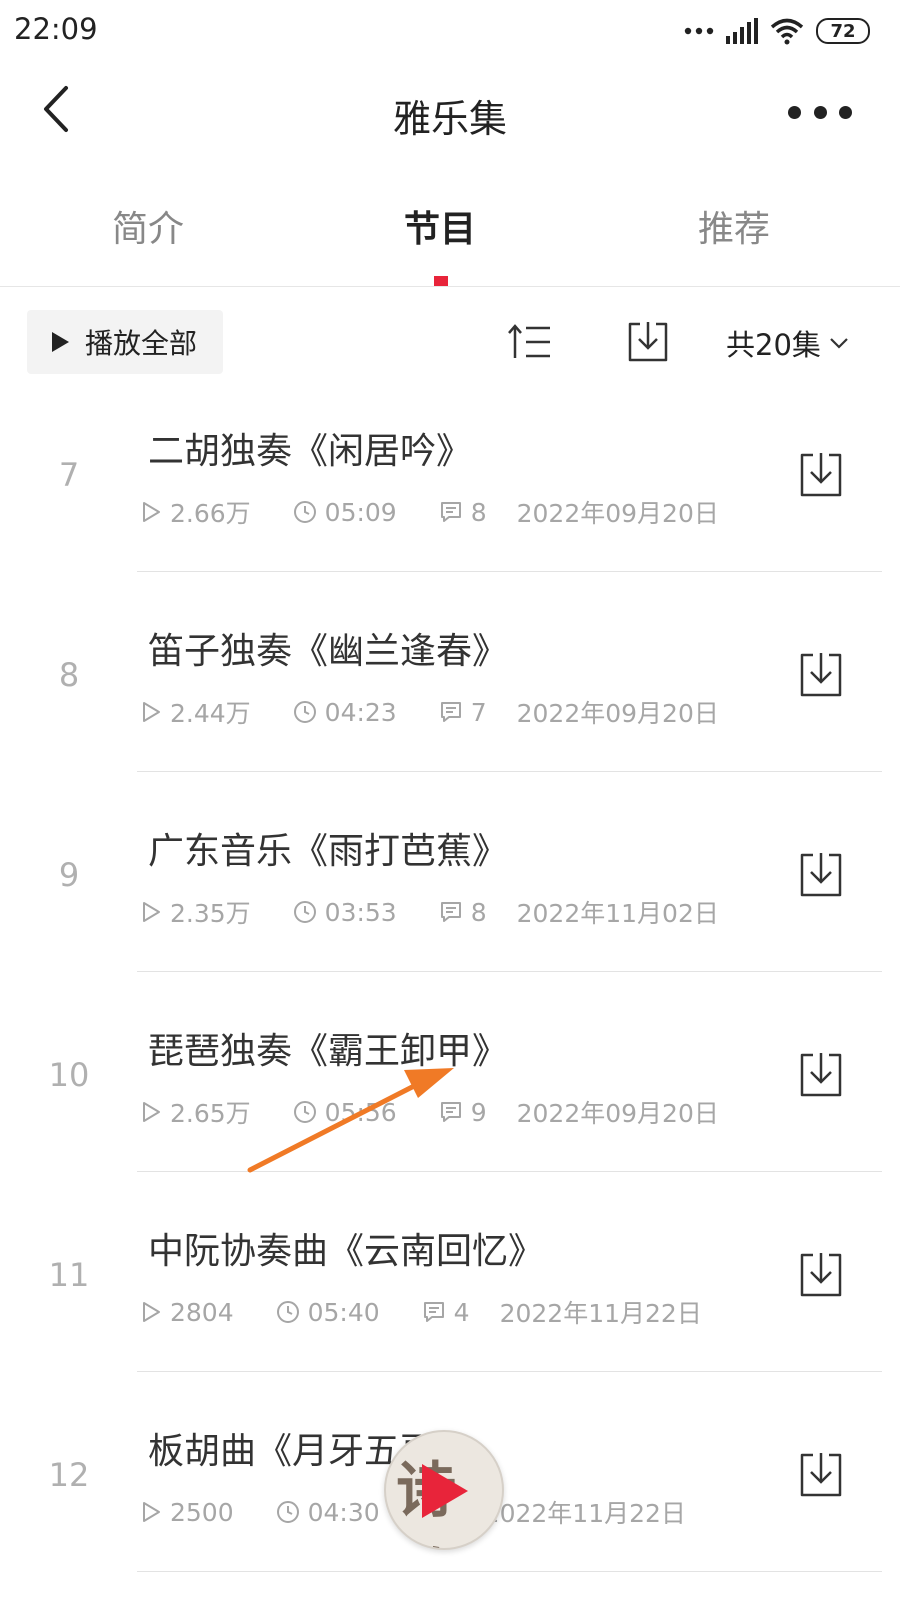 The image size is (900, 1600). I want to click on episode-title: 中阮协奏曲《云南回忆》, so click(346, 1251).